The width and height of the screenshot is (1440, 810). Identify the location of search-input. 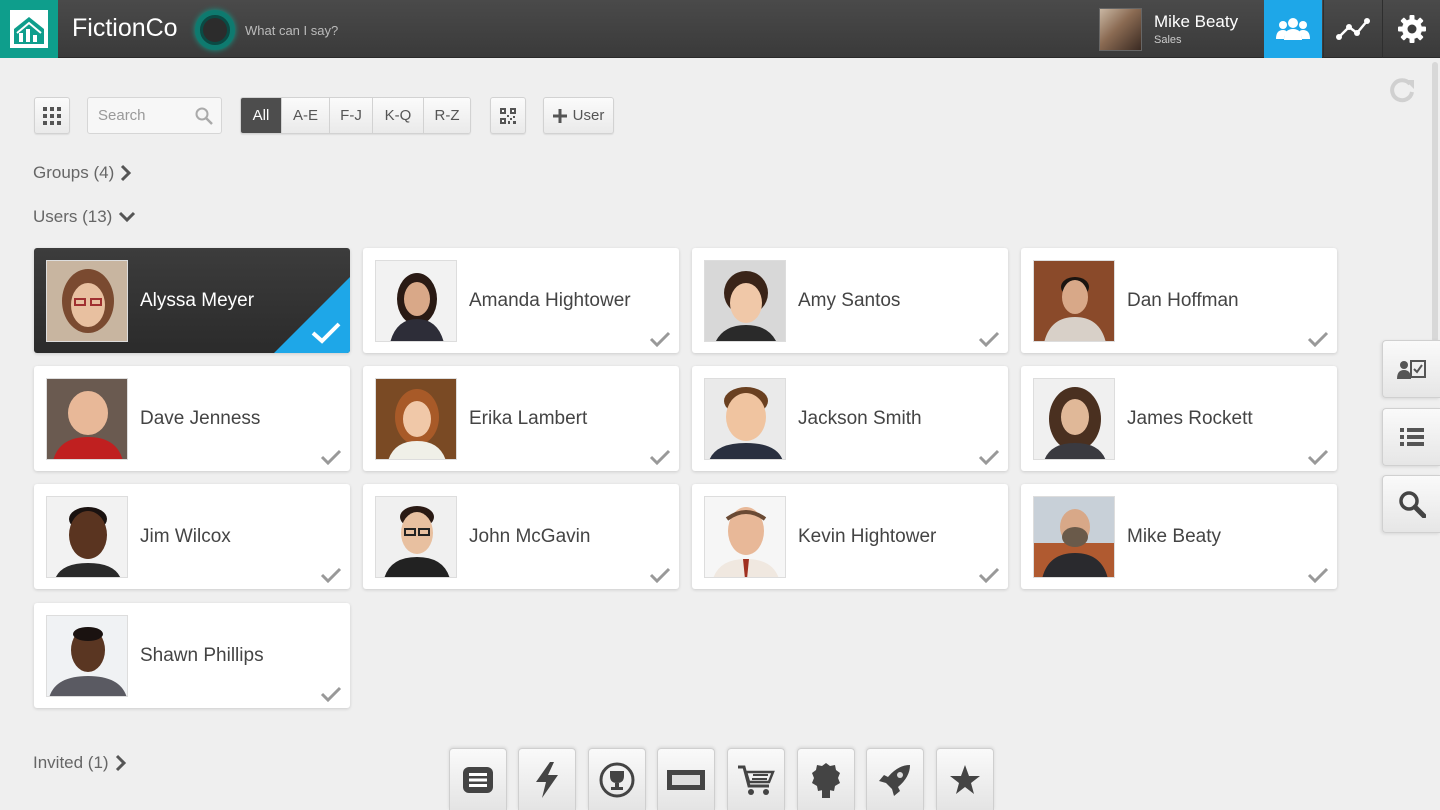
(142, 115).